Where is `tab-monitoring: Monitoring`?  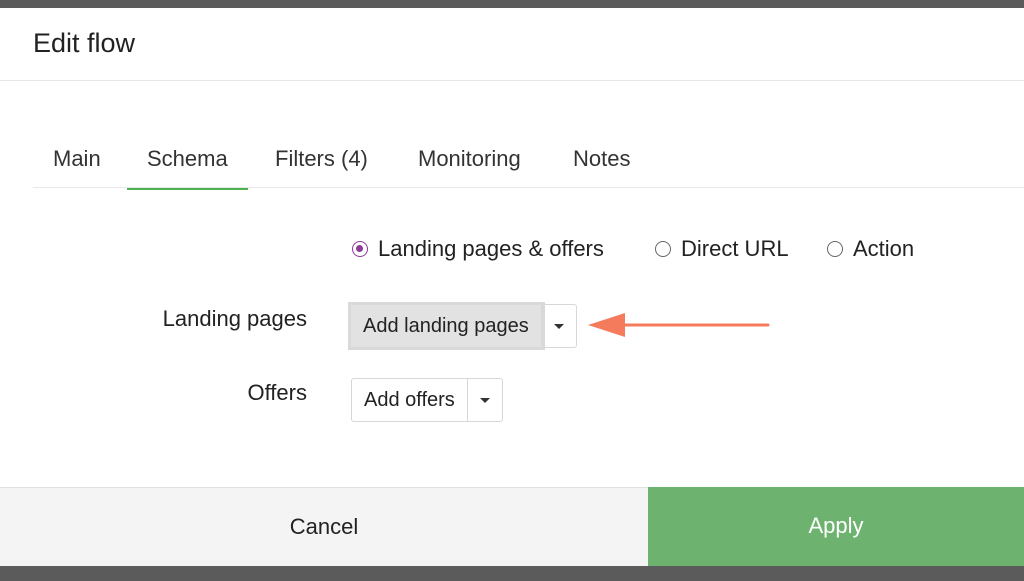 tab-monitoring: Monitoring is located at coordinates (469, 167).